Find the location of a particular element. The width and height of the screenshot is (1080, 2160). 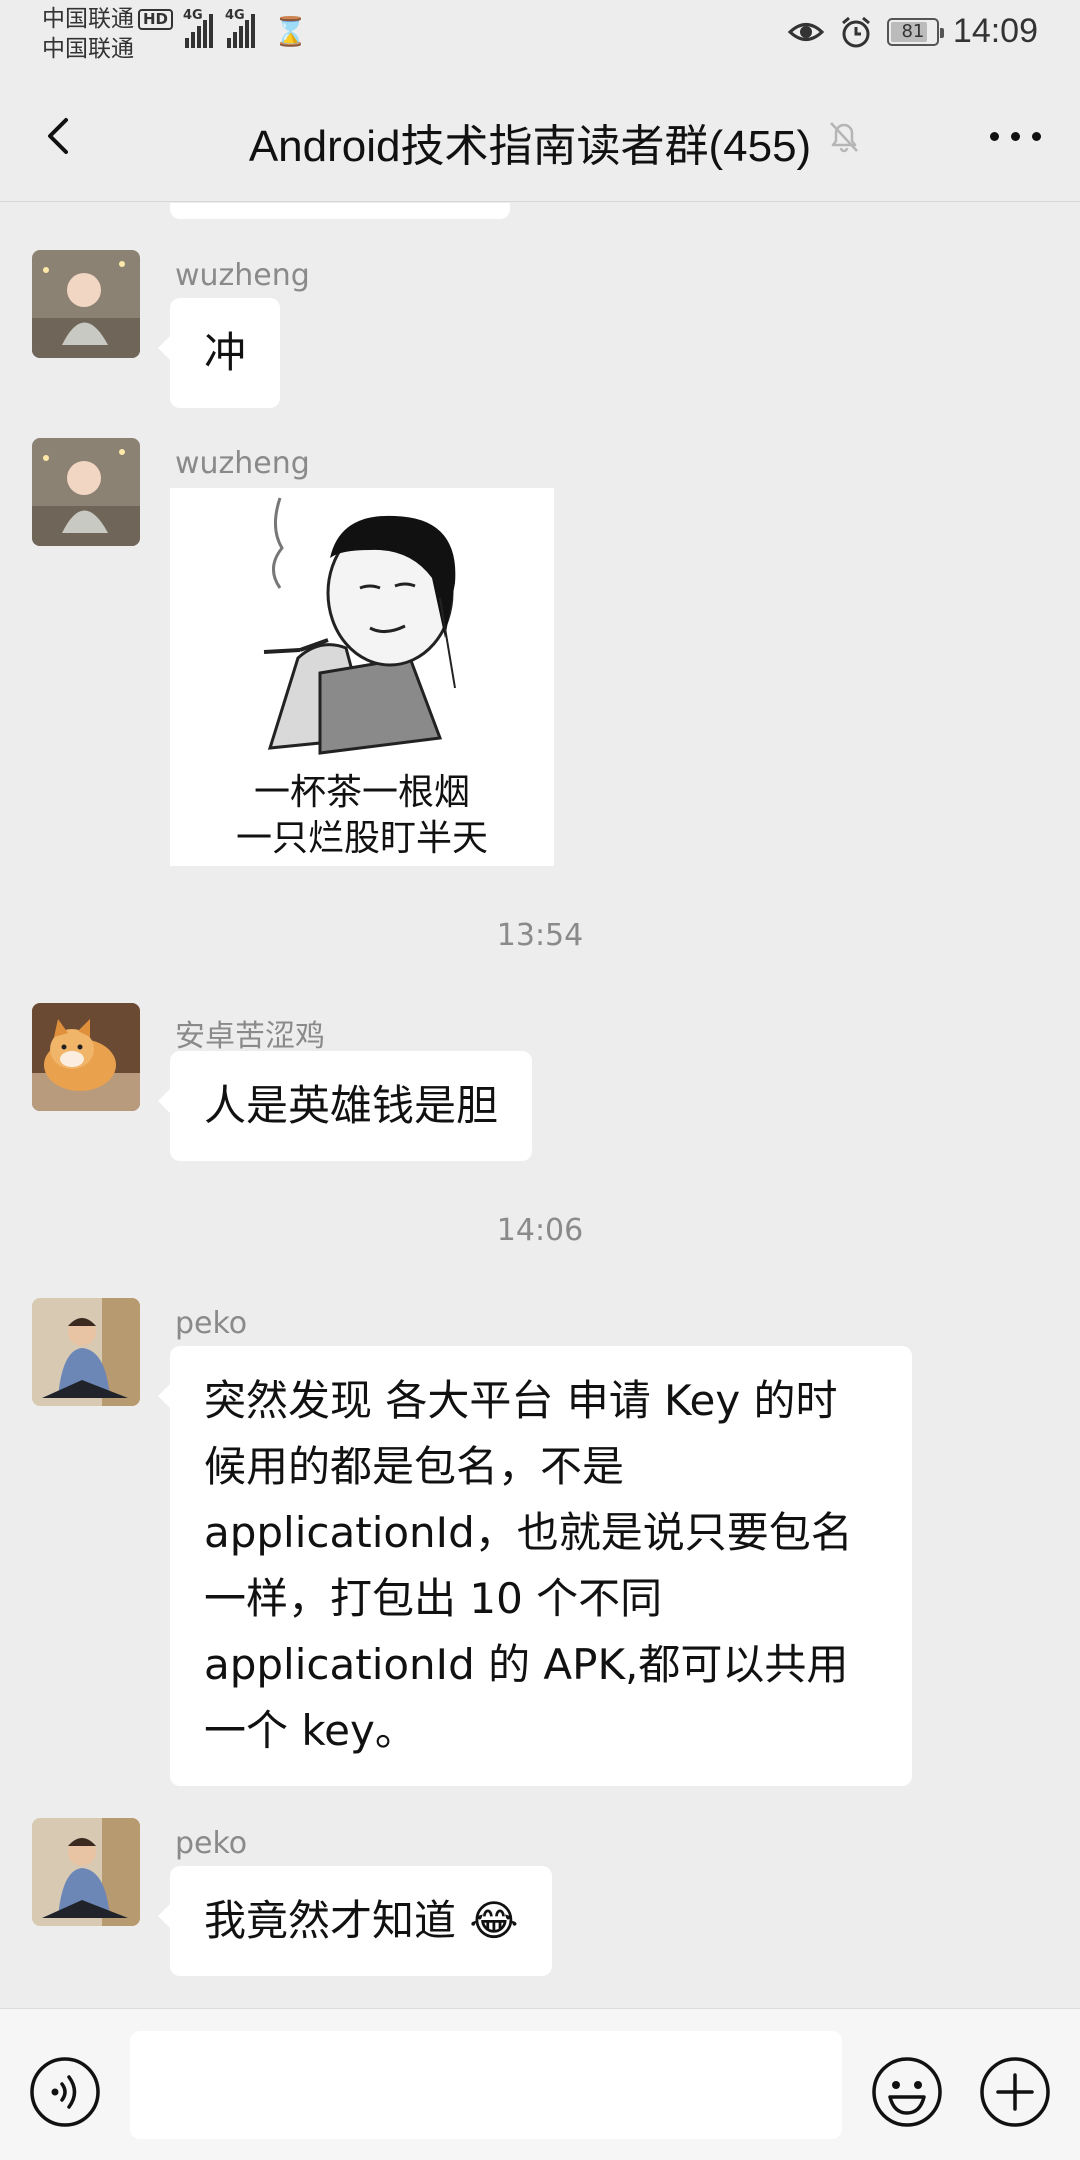

mute-bell-icon is located at coordinates (844, 137).